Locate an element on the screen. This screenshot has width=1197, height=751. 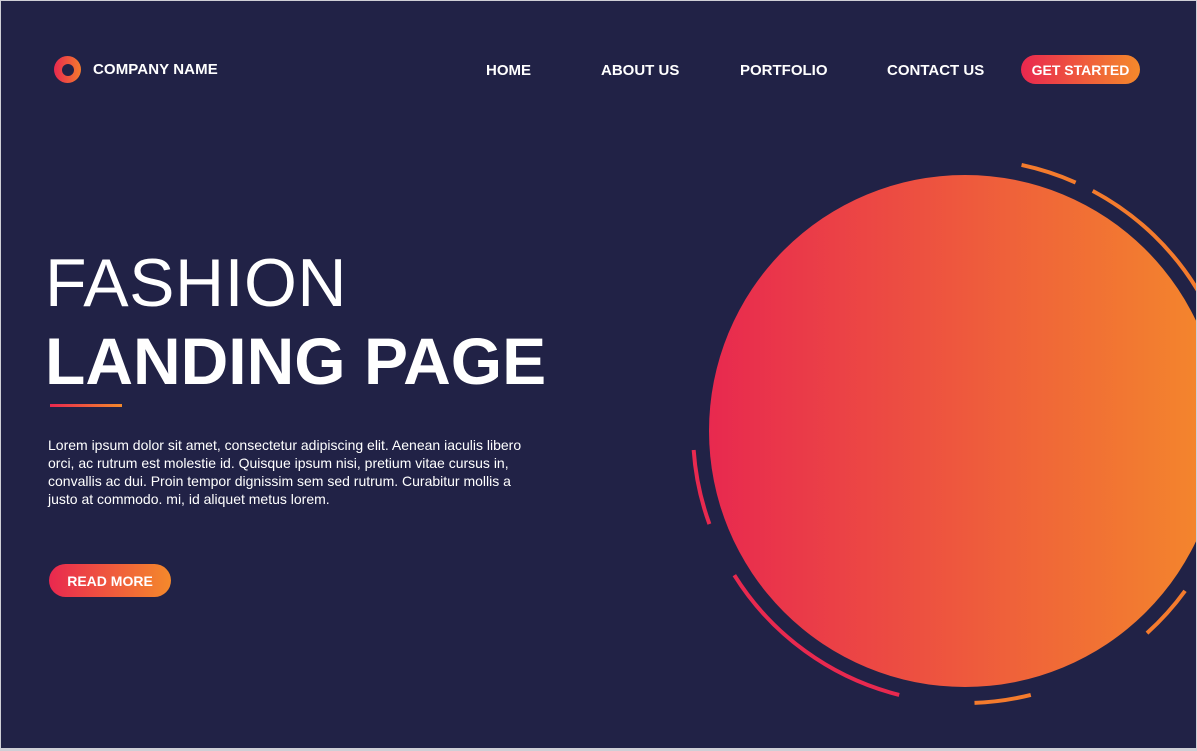
hero-title-line2: LANDING PAGE is located at coordinates (296, 361).